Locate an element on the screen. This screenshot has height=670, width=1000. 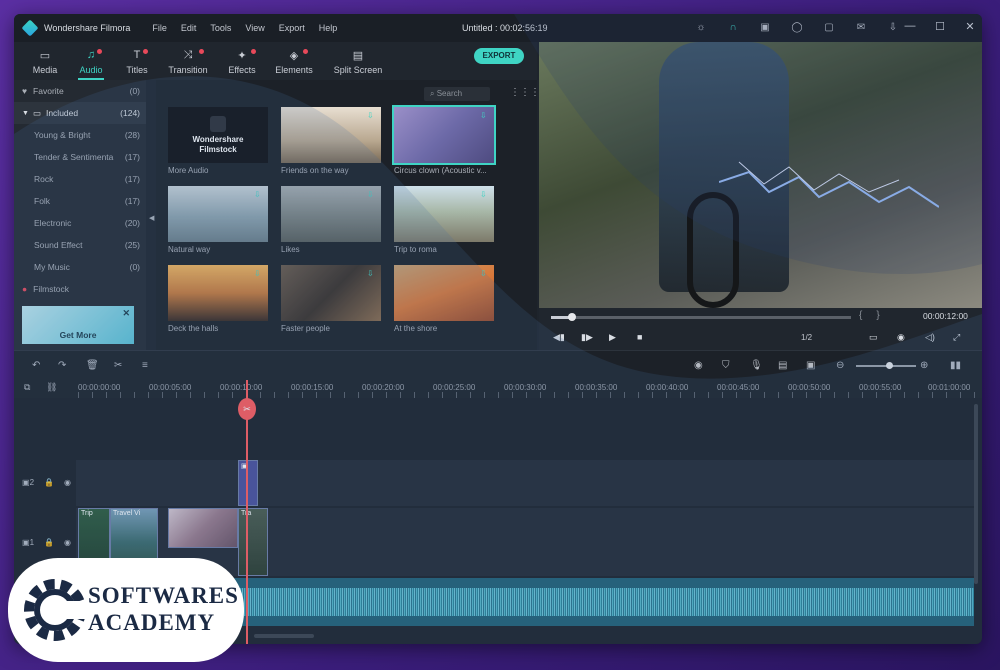
stop-icon: ■ is located at coordinates (639, 337).